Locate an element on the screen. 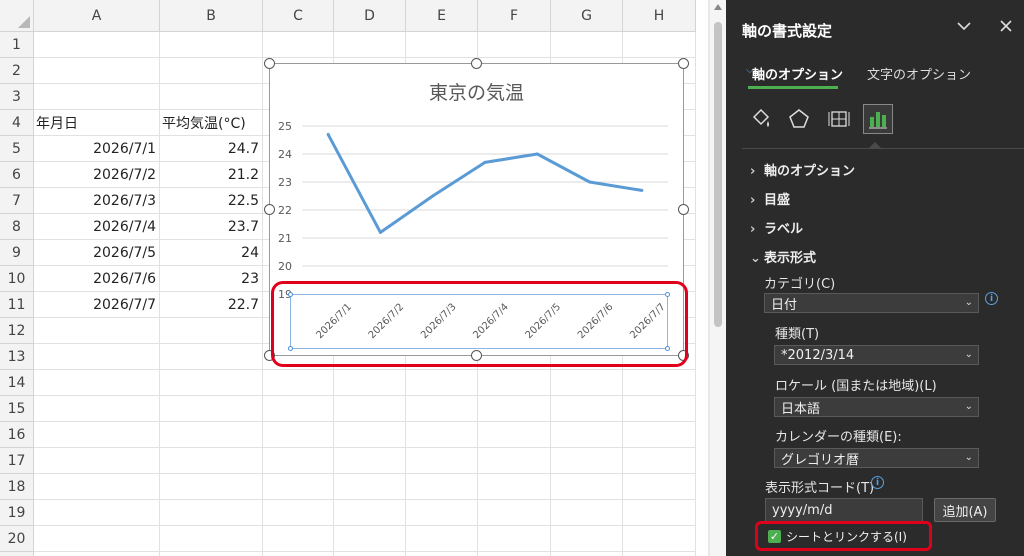  chevron-down-icon: ⌄ is located at coordinates (968, 457).